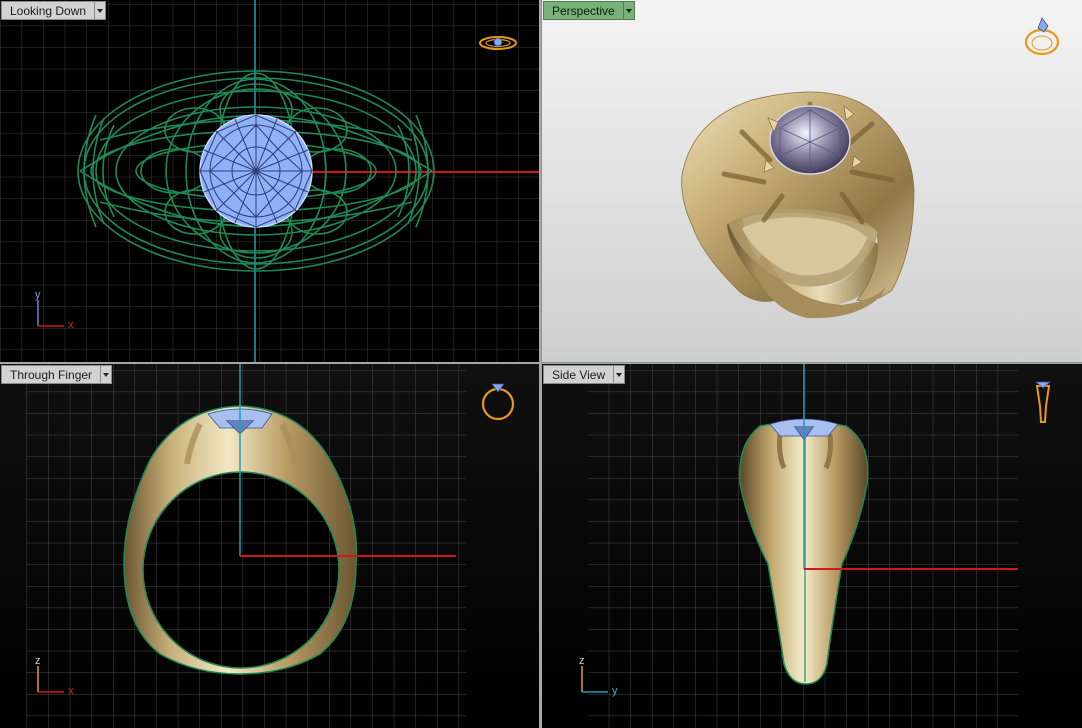 The height and width of the screenshot is (728, 1082). Describe the element at coordinates (1043, 401) in the screenshot. I see `ring-side-view-icon` at that location.